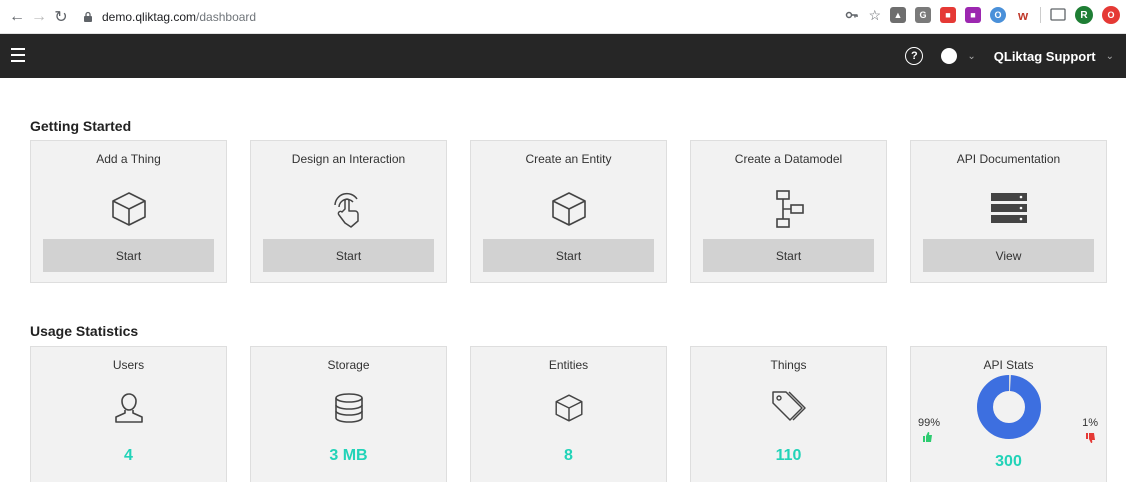  I want to click on thumbs-up-icon, so click(927, 437).